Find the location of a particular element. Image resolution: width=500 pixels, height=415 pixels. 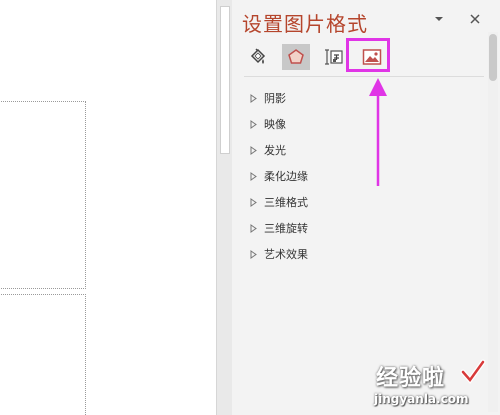

section-label: 发光 is located at coordinates (275, 150).